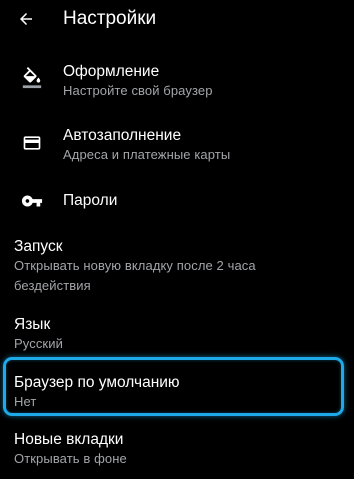 The height and width of the screenshot is (479, 354). I want to click on item-subtitle: Настройте свой браузер, so click(138, 90).